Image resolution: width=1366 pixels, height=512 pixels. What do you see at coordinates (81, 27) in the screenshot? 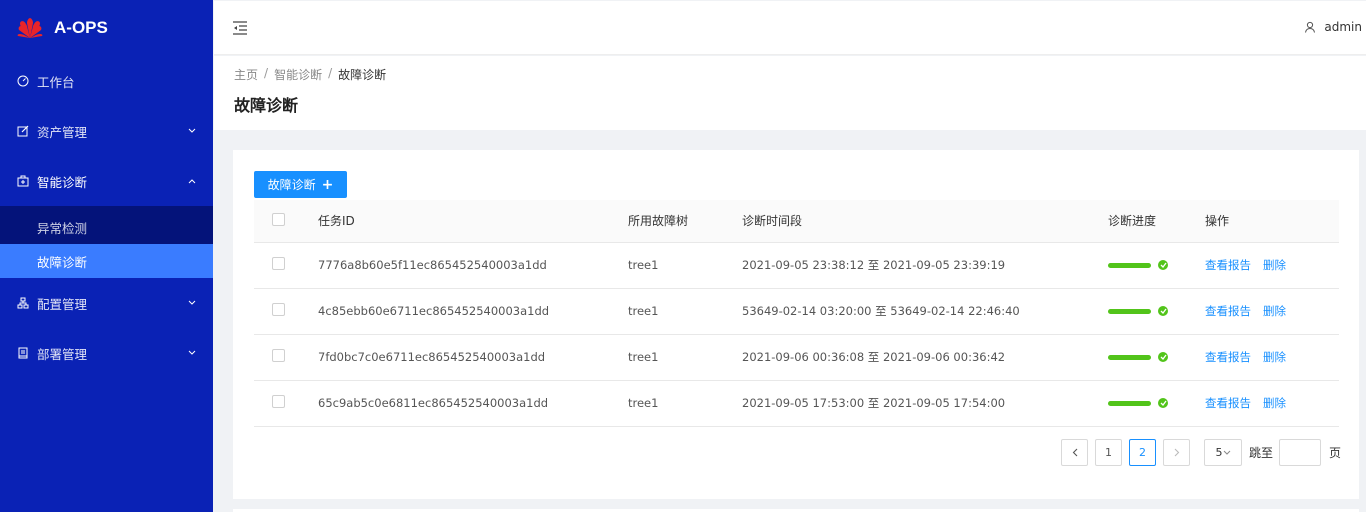
I see `app-name: A-OPS` at bounding box center [81, 27].